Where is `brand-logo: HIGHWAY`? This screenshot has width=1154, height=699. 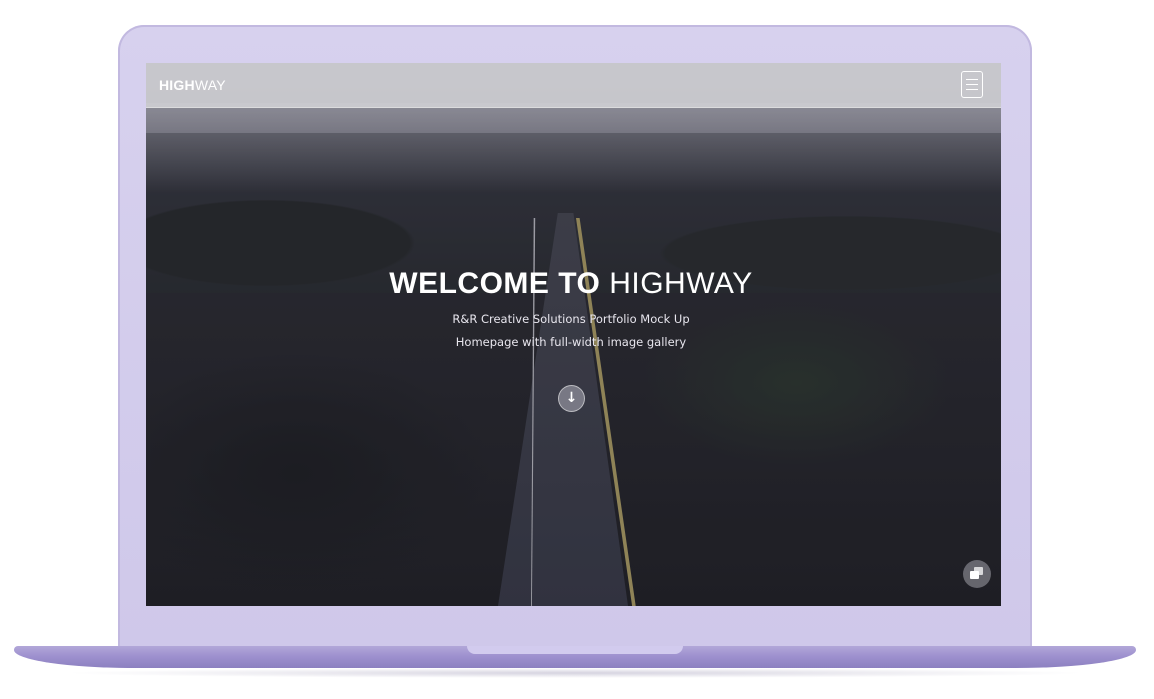
brand-logo: HIGHWAY is located at coordinates (192, 85).